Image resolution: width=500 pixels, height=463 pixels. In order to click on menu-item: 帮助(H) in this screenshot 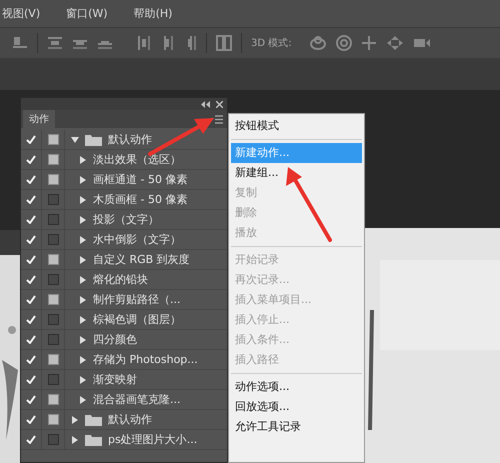, I will do `click(153, 13)`.